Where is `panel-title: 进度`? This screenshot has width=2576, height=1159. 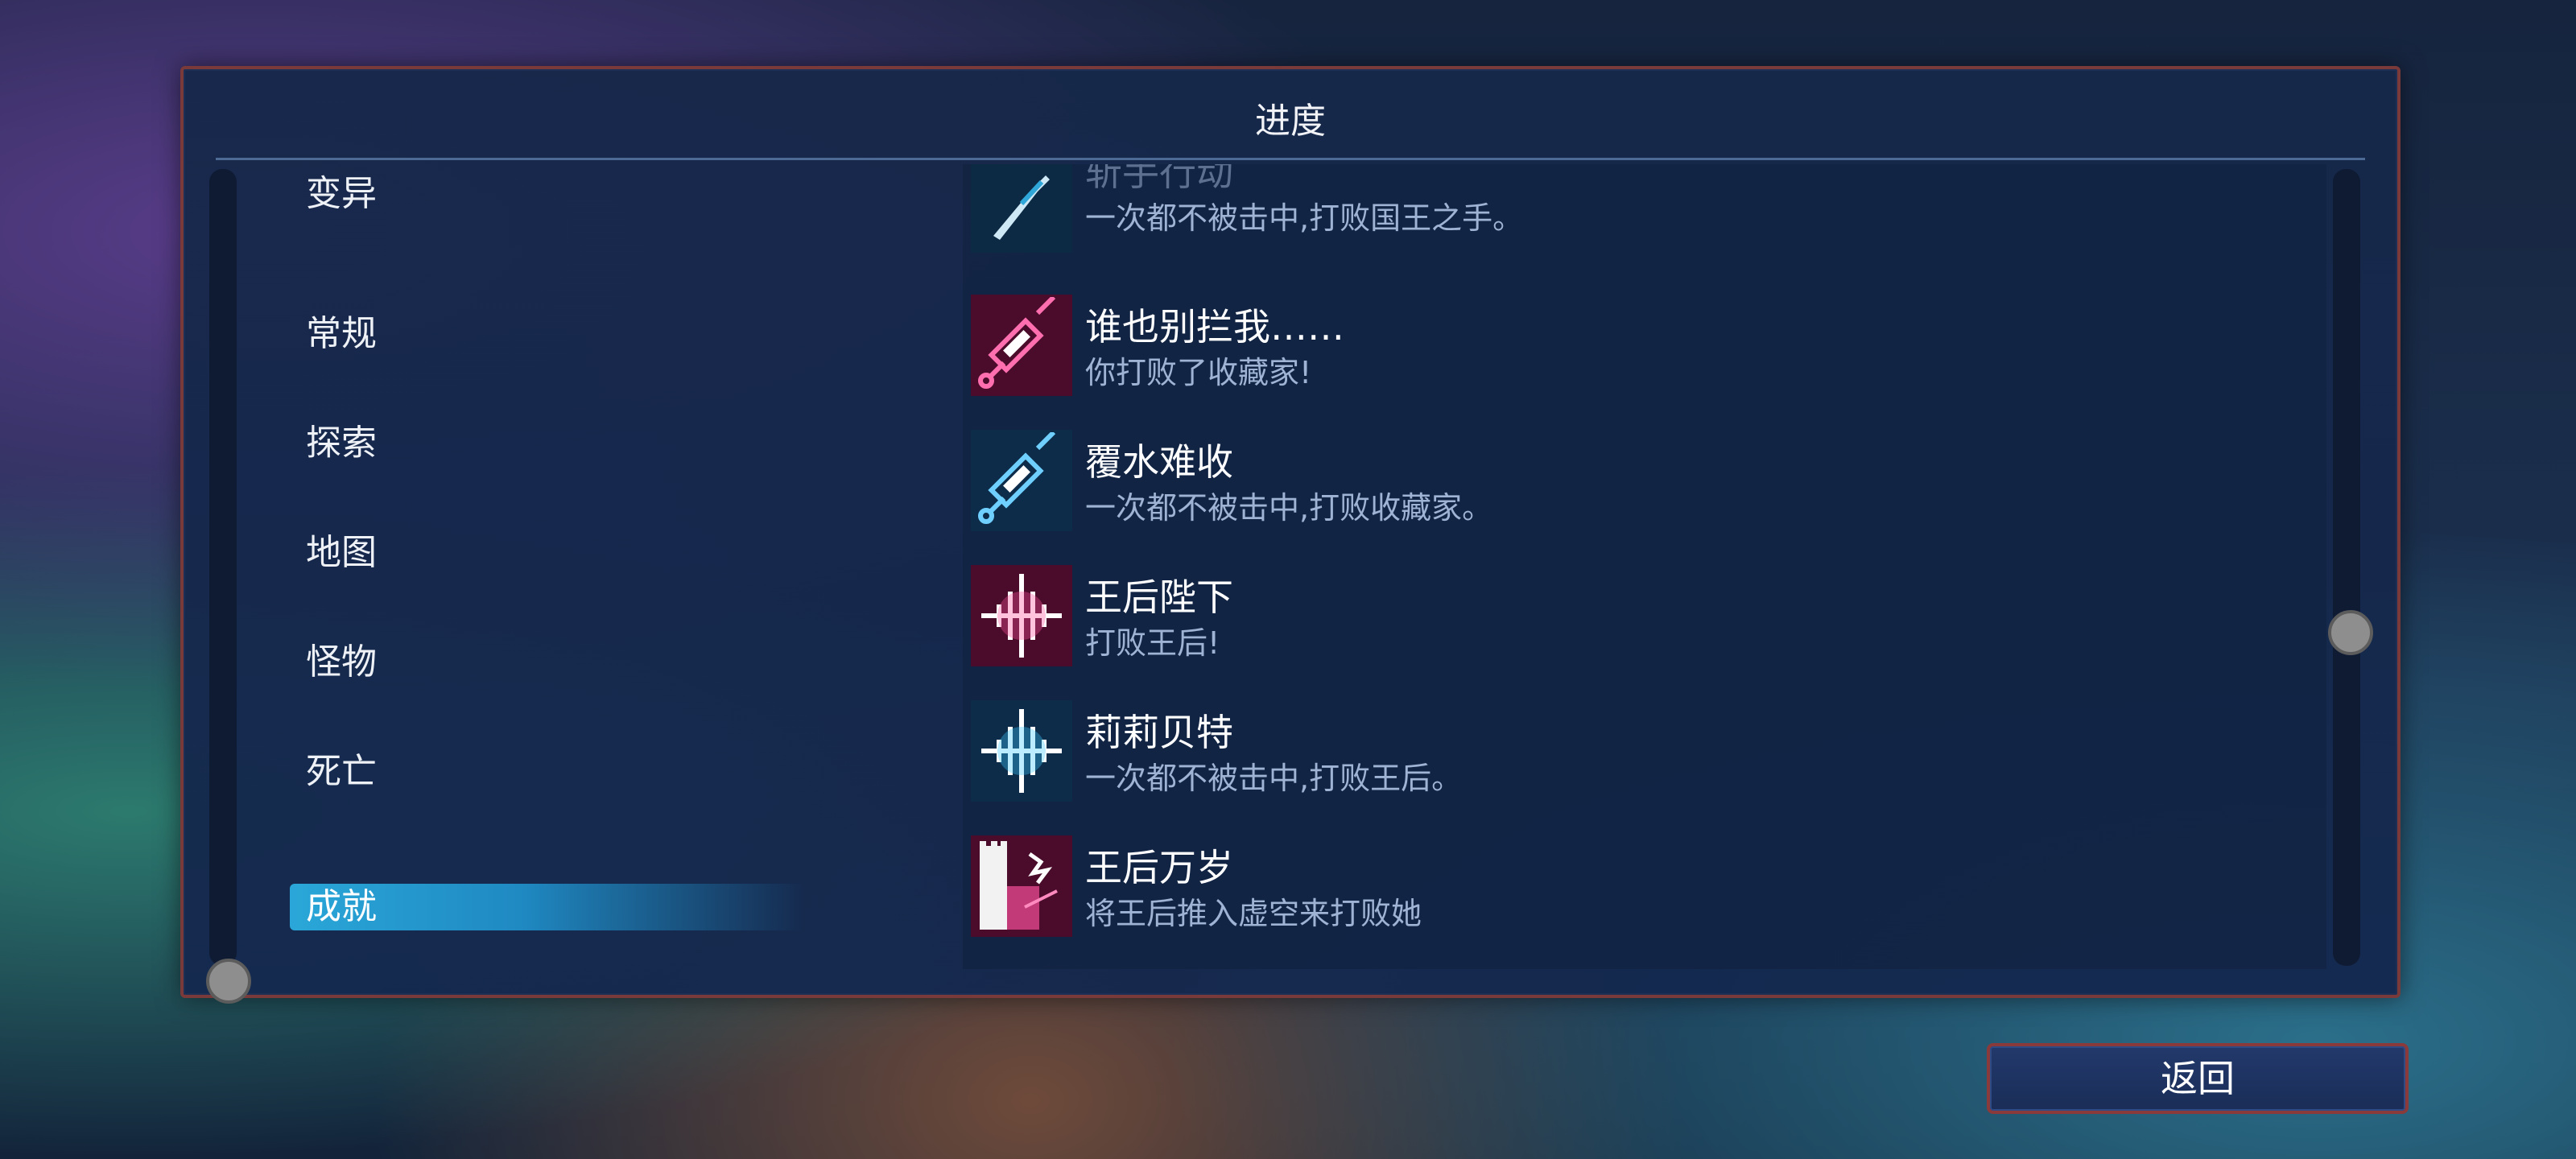
panel-title: 进度 is located at coordinates (1290, 121).